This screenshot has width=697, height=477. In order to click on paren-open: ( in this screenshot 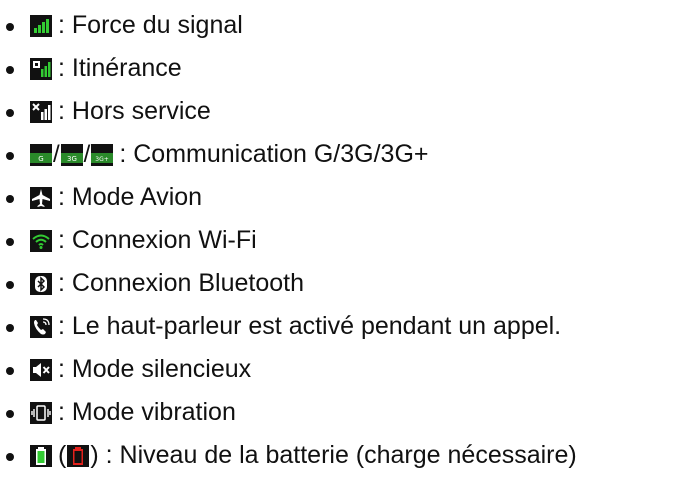, I will do `click(62, 455)`.